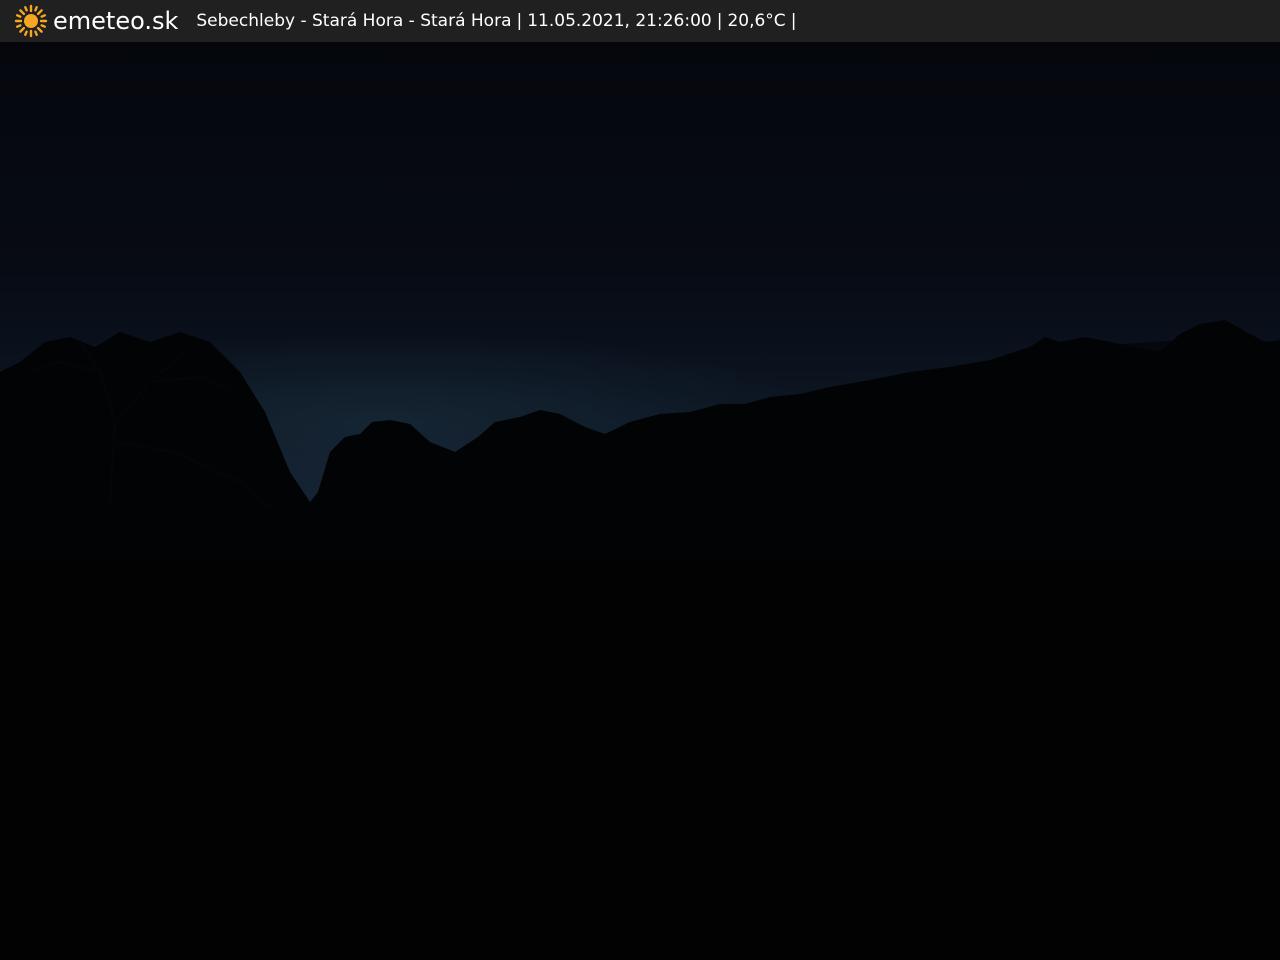  I want to click on brand-logo: emeteo.sk, so click(96, 21).